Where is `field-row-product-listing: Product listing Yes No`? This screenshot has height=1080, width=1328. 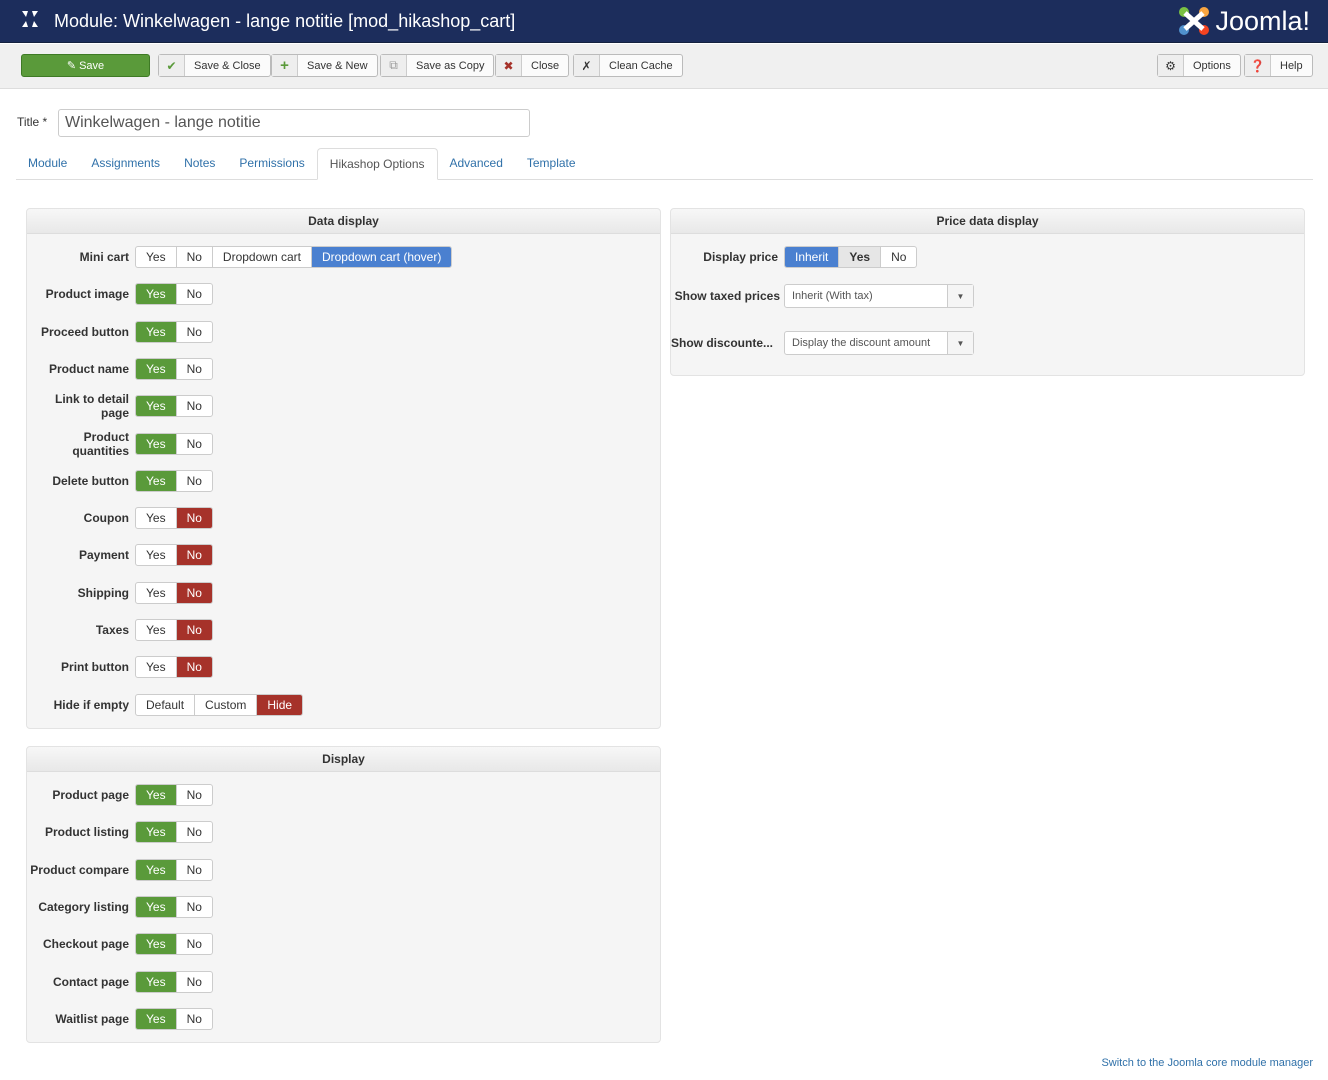
field-row-product-listing: Product listing Yes No is located at coordinates (120, 832).